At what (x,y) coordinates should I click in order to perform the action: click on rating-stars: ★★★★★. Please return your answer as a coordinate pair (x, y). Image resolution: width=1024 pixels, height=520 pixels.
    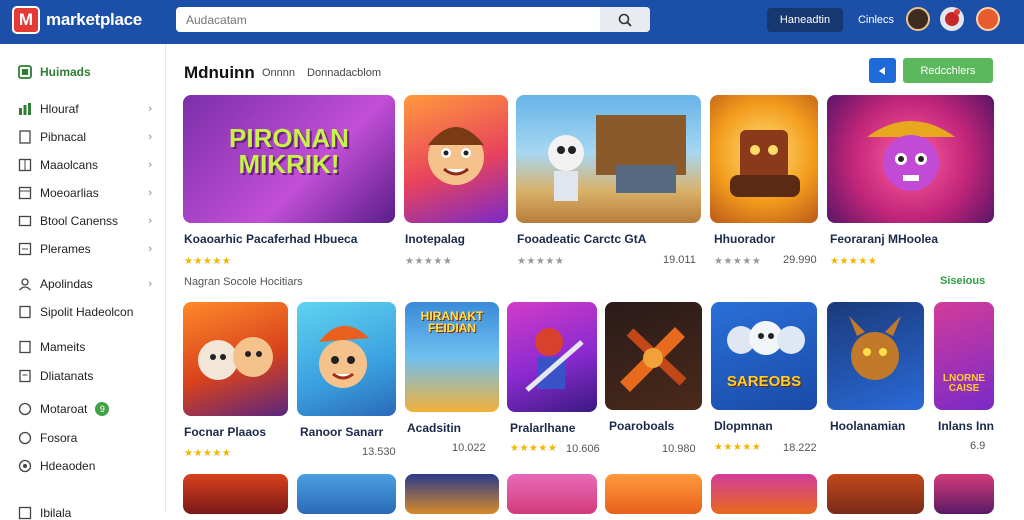
    Looking at the image, I should click on (429, 261).